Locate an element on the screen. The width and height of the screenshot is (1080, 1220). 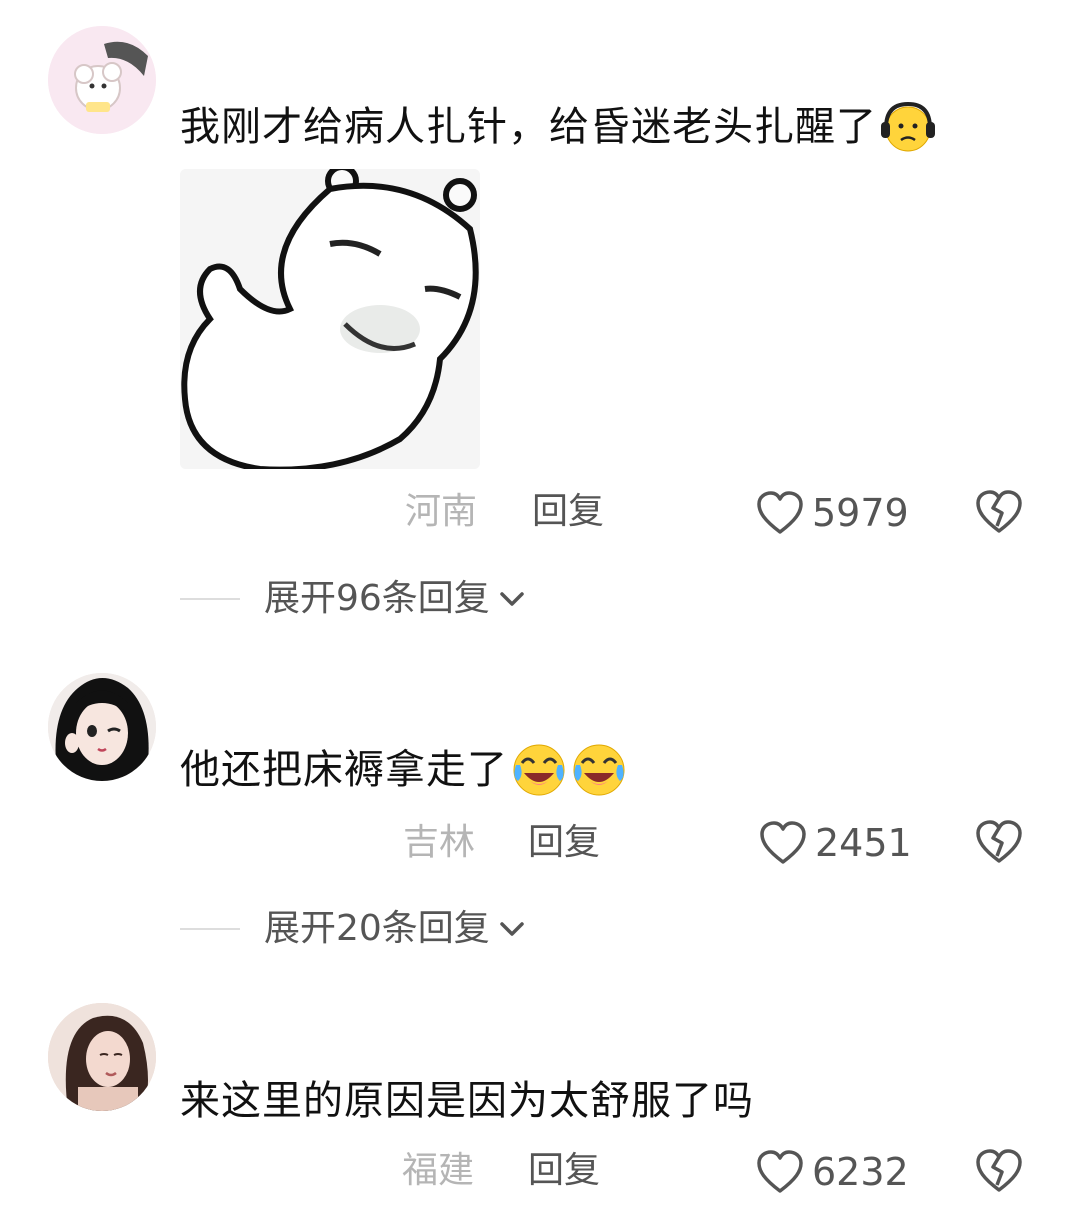
comment-body: 我刚才给病人扎针，给昏迷老头扎醒了 is located at coordinates (528, 127).